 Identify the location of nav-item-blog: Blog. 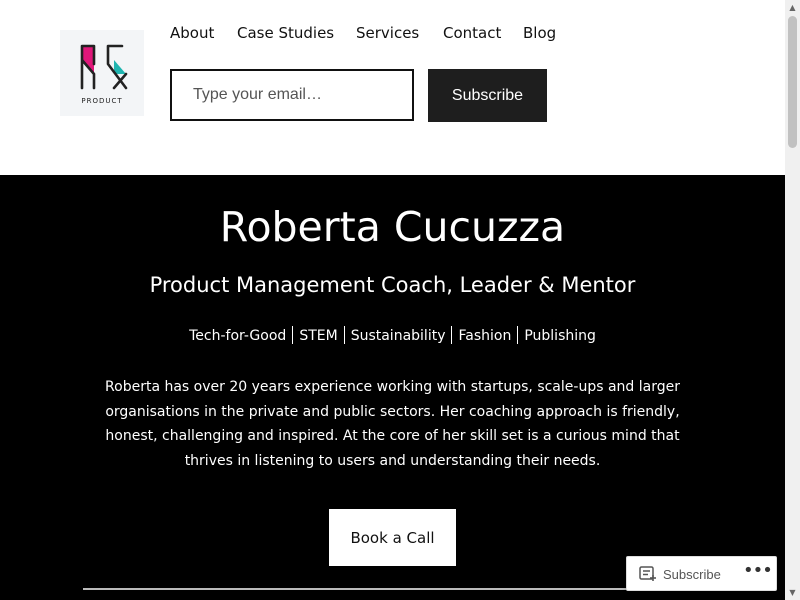
(539, 33).